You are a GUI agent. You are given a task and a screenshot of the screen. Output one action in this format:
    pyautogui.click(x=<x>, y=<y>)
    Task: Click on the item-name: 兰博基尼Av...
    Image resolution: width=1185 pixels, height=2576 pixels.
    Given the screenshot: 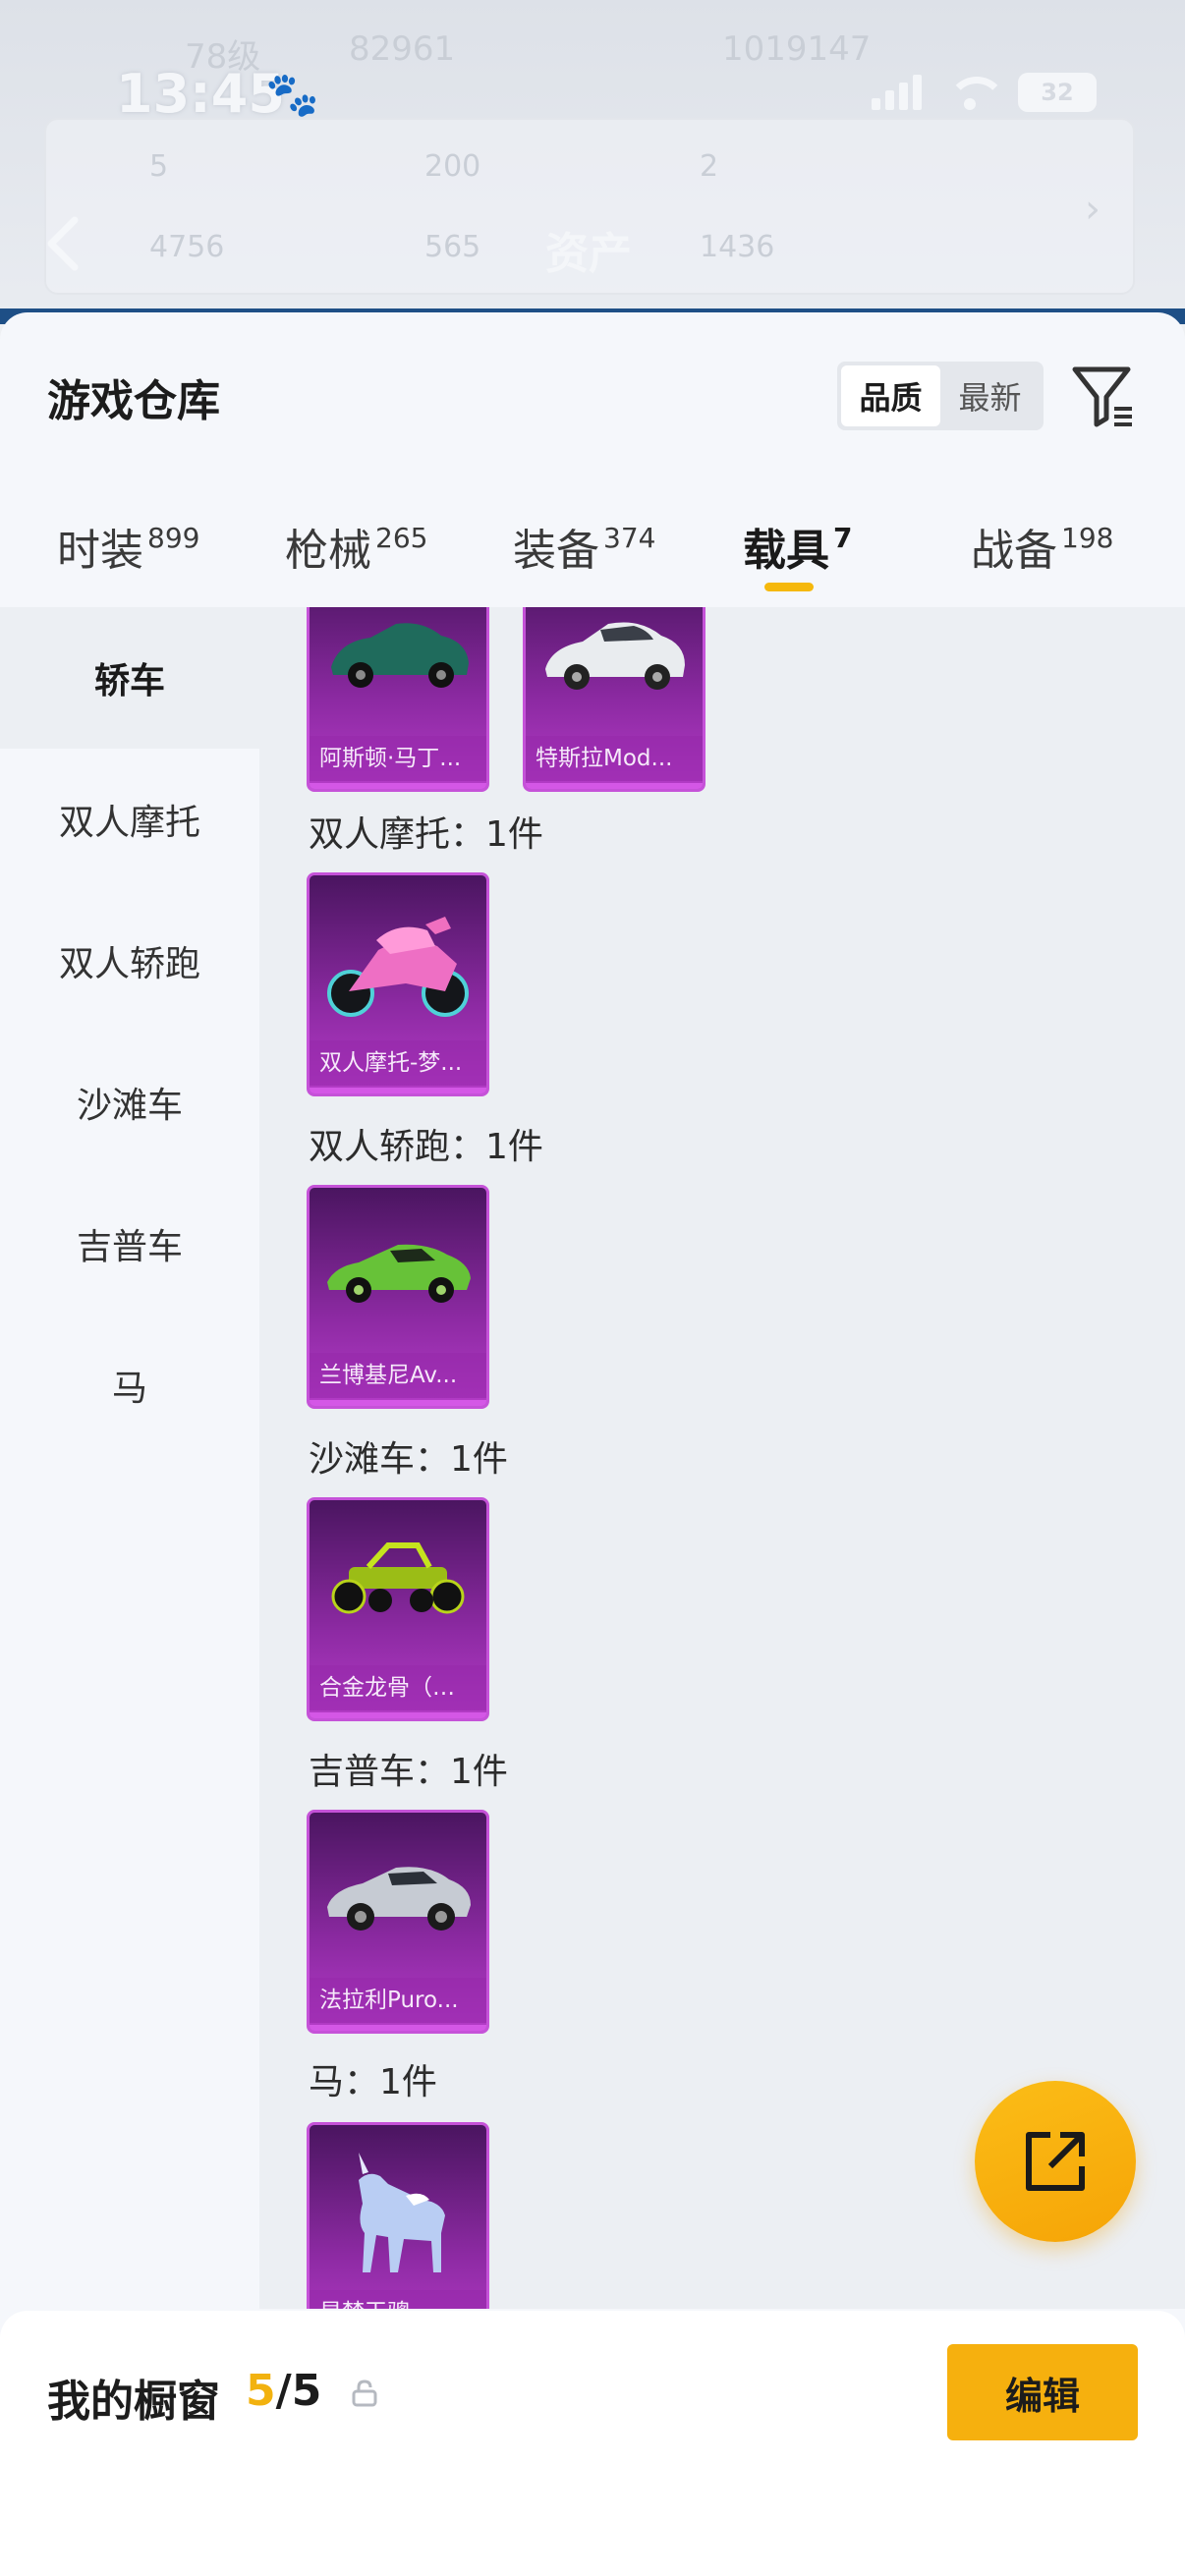 What is the action you would take?
    pyautogui.click(x=398, y=1375)
    